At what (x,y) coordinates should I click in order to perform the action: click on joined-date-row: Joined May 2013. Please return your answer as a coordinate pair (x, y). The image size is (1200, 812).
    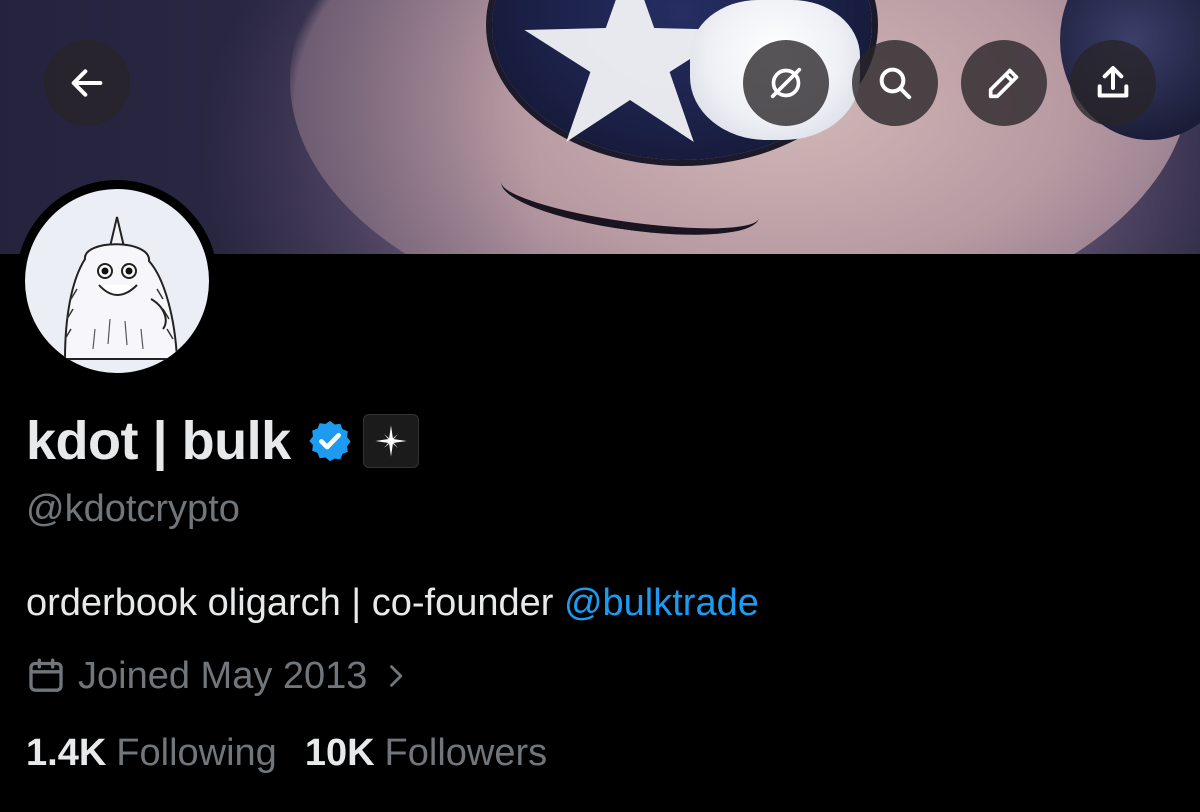
    Looking at the image, I should click on (217, 676).